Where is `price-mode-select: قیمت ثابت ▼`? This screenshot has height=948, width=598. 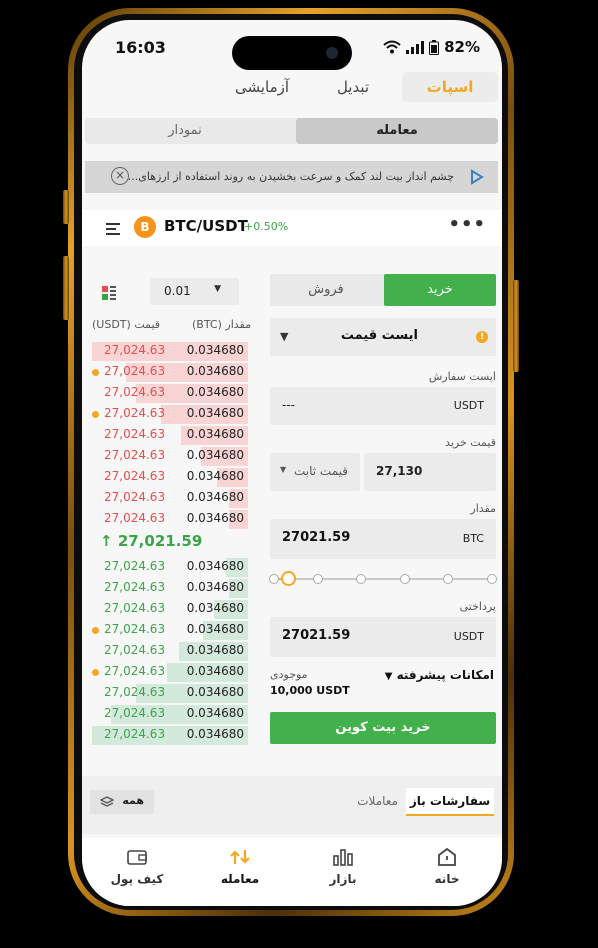
price-mode-select: قیمت ثابت ▼ is located at coordinates (315, 472).